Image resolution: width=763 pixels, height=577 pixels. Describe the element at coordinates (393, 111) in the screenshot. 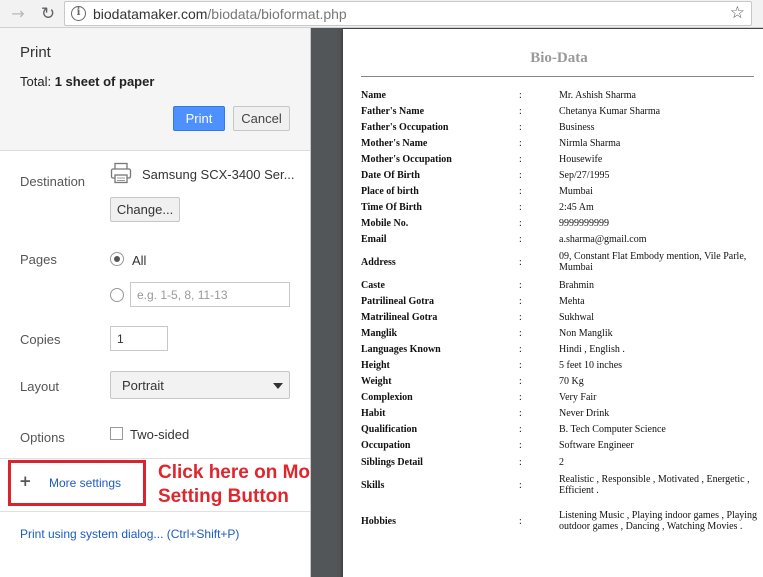

I see `biodata-field-label: Father's Name` at that location.